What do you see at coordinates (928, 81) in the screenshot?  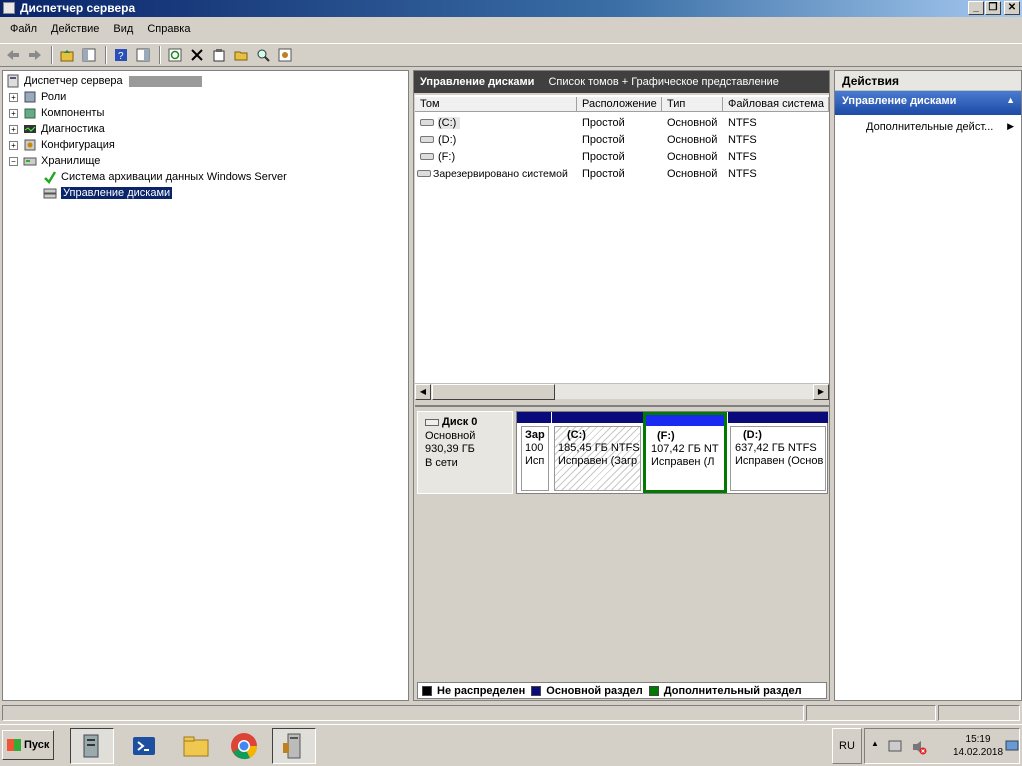 I see `actions-title: Действия` at bounding box center [928, 81].